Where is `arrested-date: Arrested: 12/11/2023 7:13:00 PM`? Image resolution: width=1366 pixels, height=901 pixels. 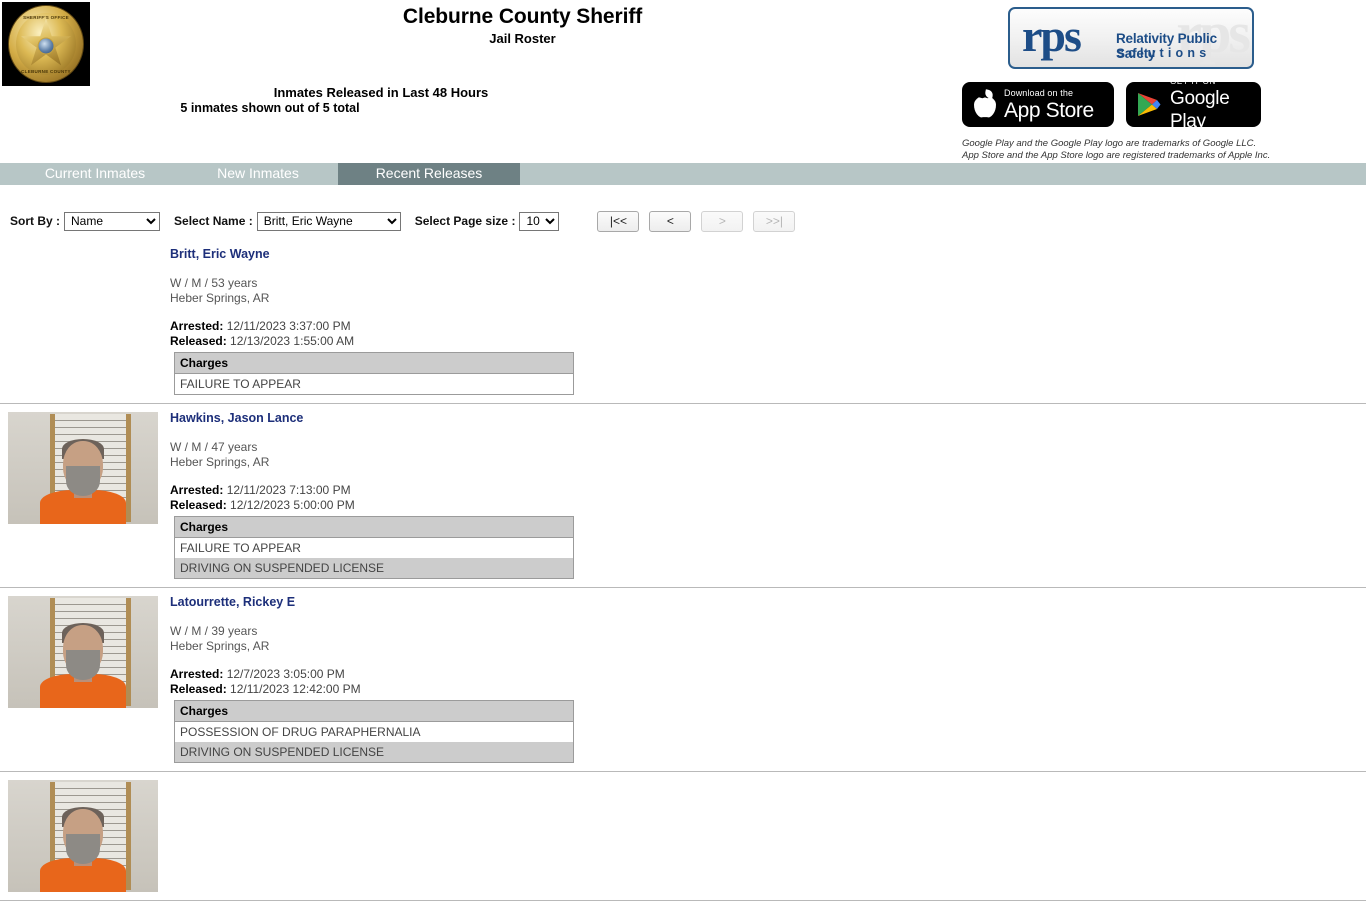
arrested-date: Arrested: 12/11/2023 7:13:00 PM is located at coordinates (260, 490).